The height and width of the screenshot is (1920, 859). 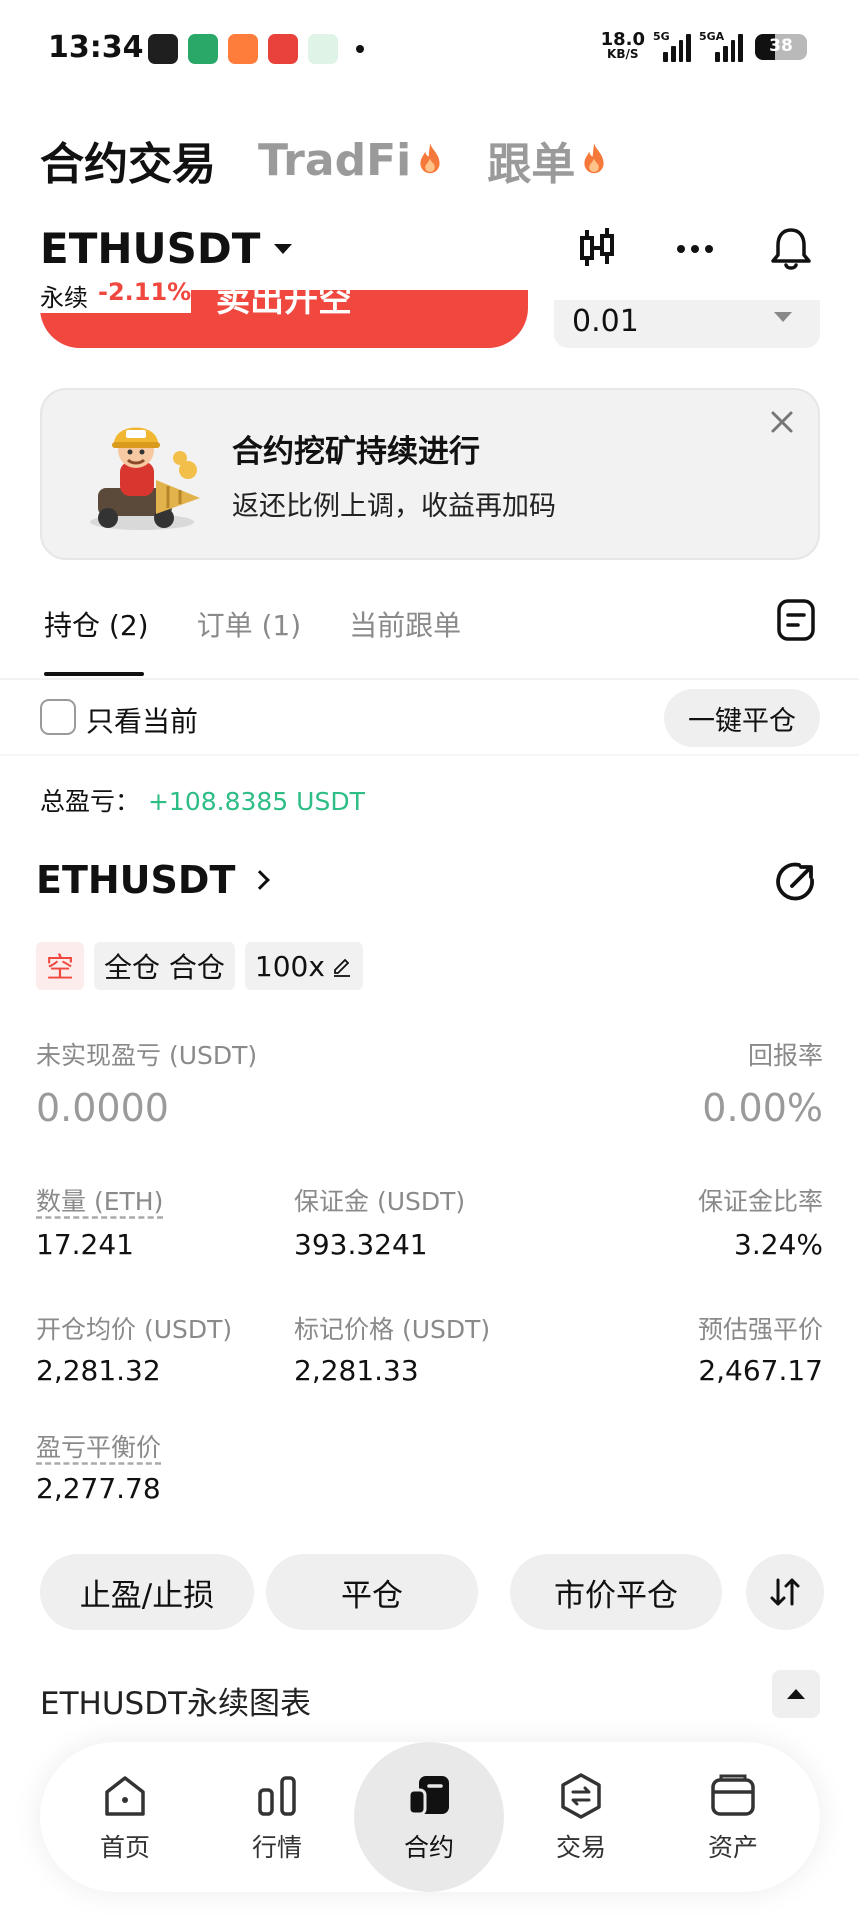 I want to click on house-notification-icon, so click(x=323, y=49).